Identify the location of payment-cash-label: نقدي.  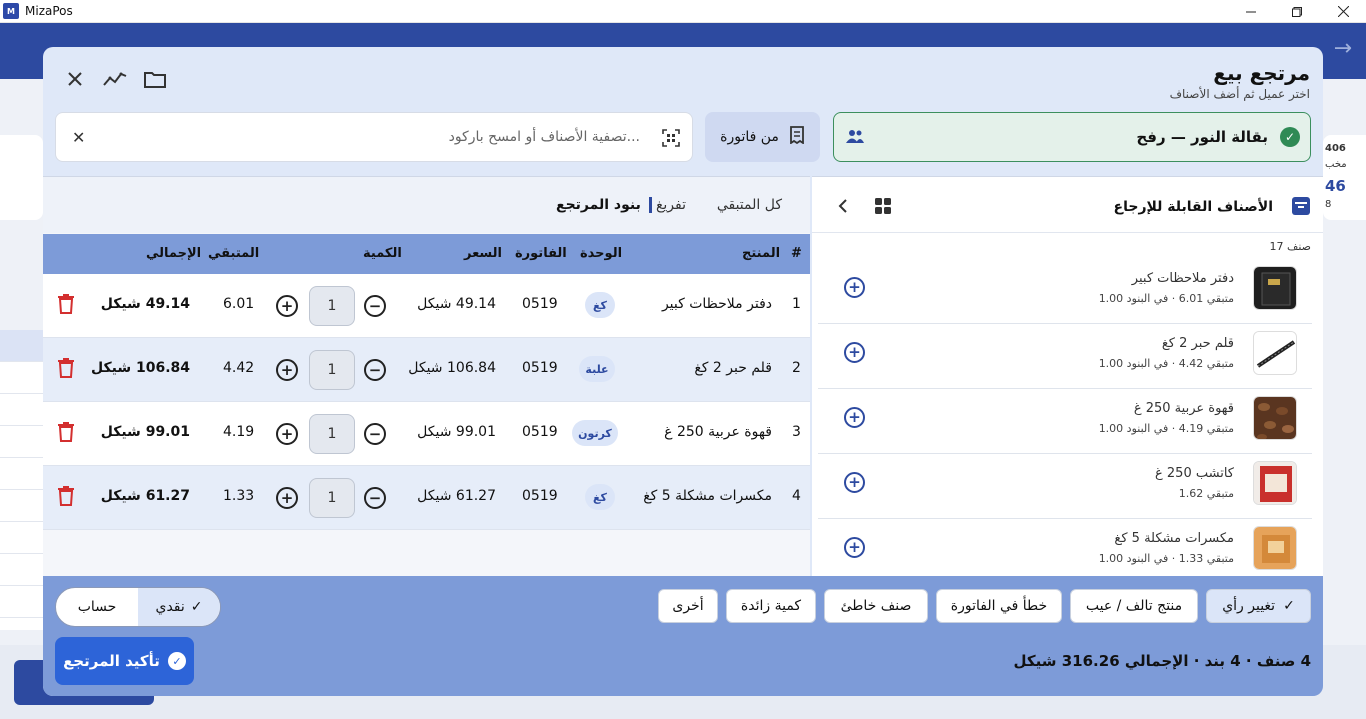
(170, 607).